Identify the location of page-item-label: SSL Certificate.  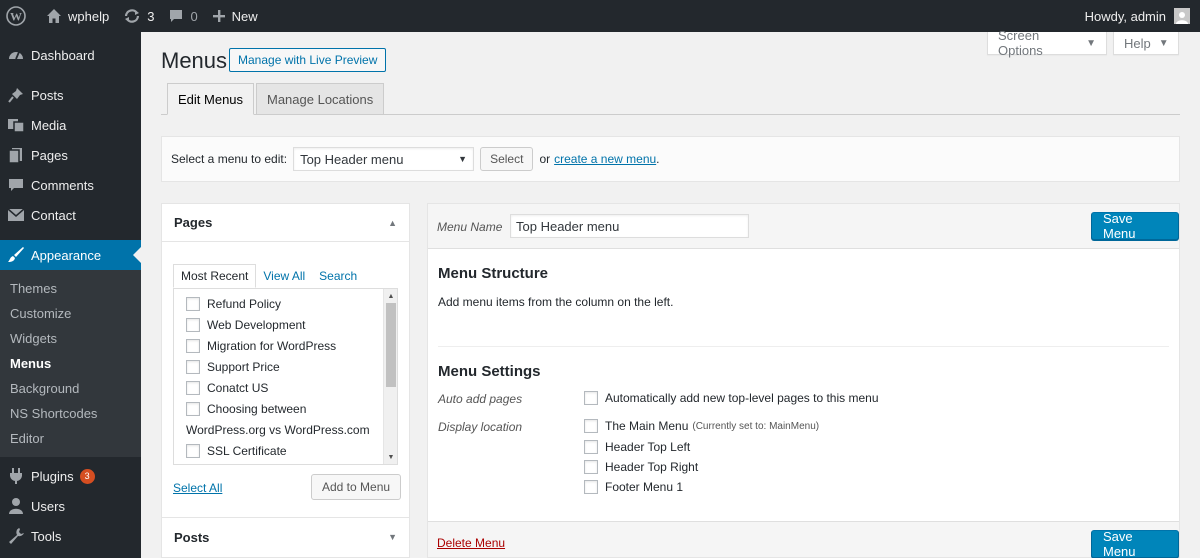
(247, 450).